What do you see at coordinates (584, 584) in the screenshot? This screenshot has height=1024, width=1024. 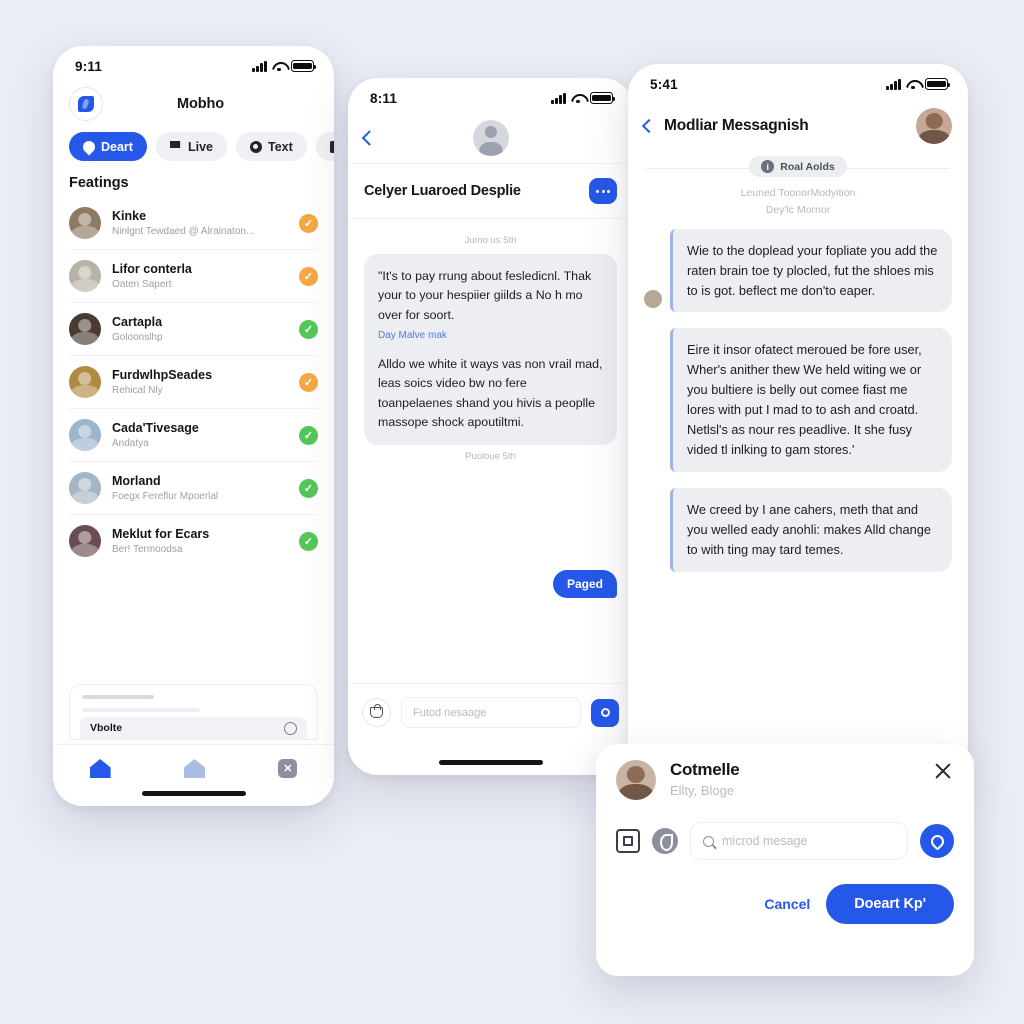 I see `message-bubble-outgoing: Paged` at bounding box center [584, 584].